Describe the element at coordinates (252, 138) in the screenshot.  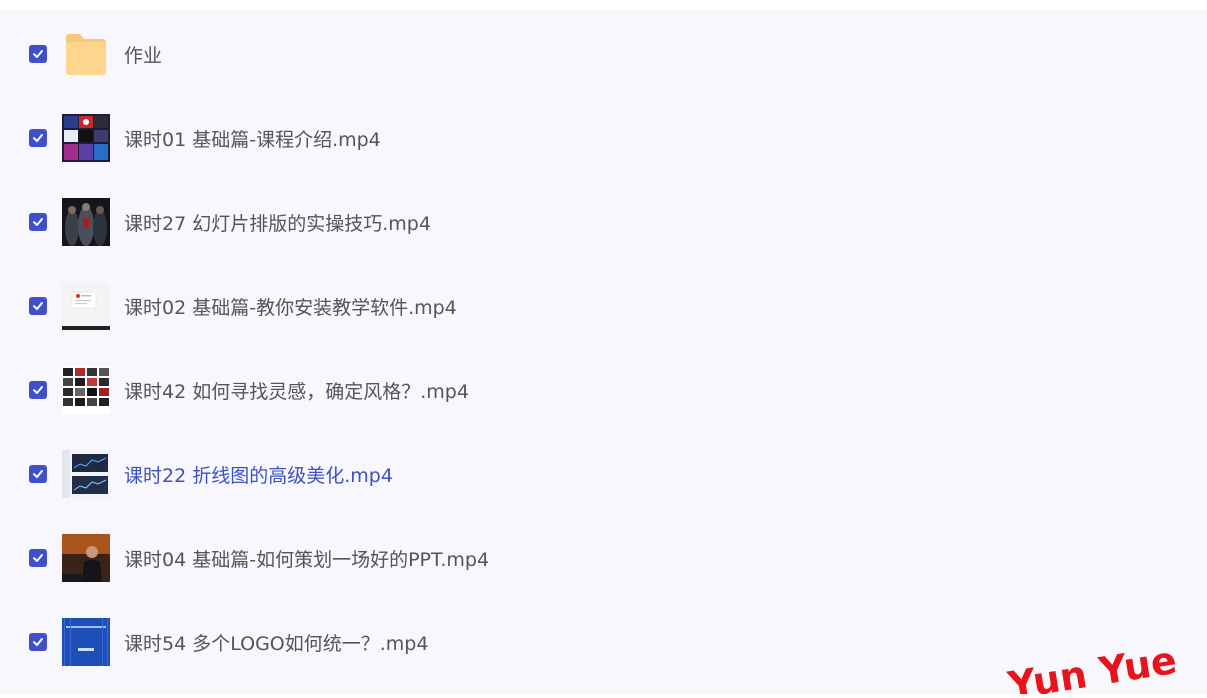
I see `file-name: 课时01 基础篇-课程介绍.mp4` at that location.